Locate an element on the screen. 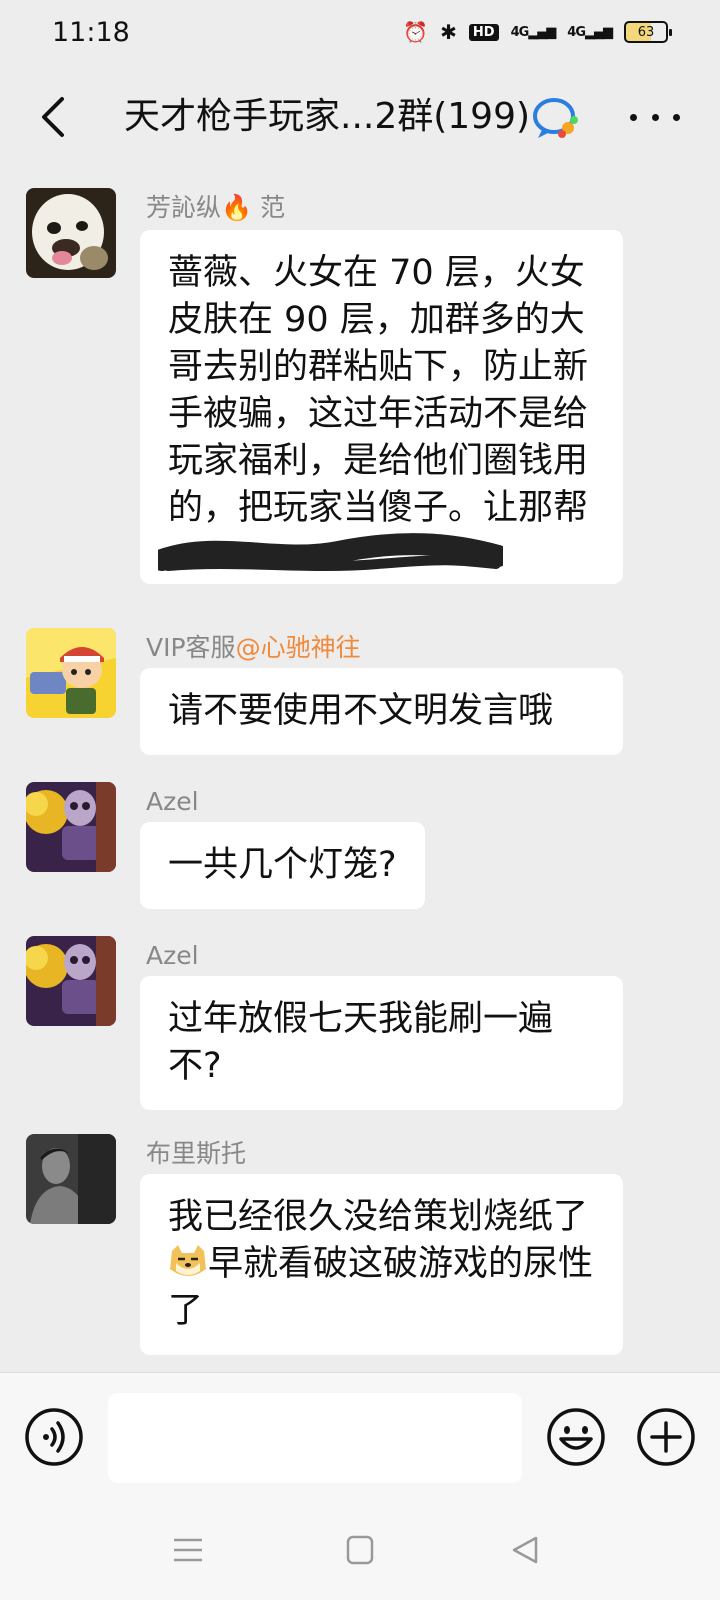  signal-label-2: 4G is located at coordinates (576, 32).